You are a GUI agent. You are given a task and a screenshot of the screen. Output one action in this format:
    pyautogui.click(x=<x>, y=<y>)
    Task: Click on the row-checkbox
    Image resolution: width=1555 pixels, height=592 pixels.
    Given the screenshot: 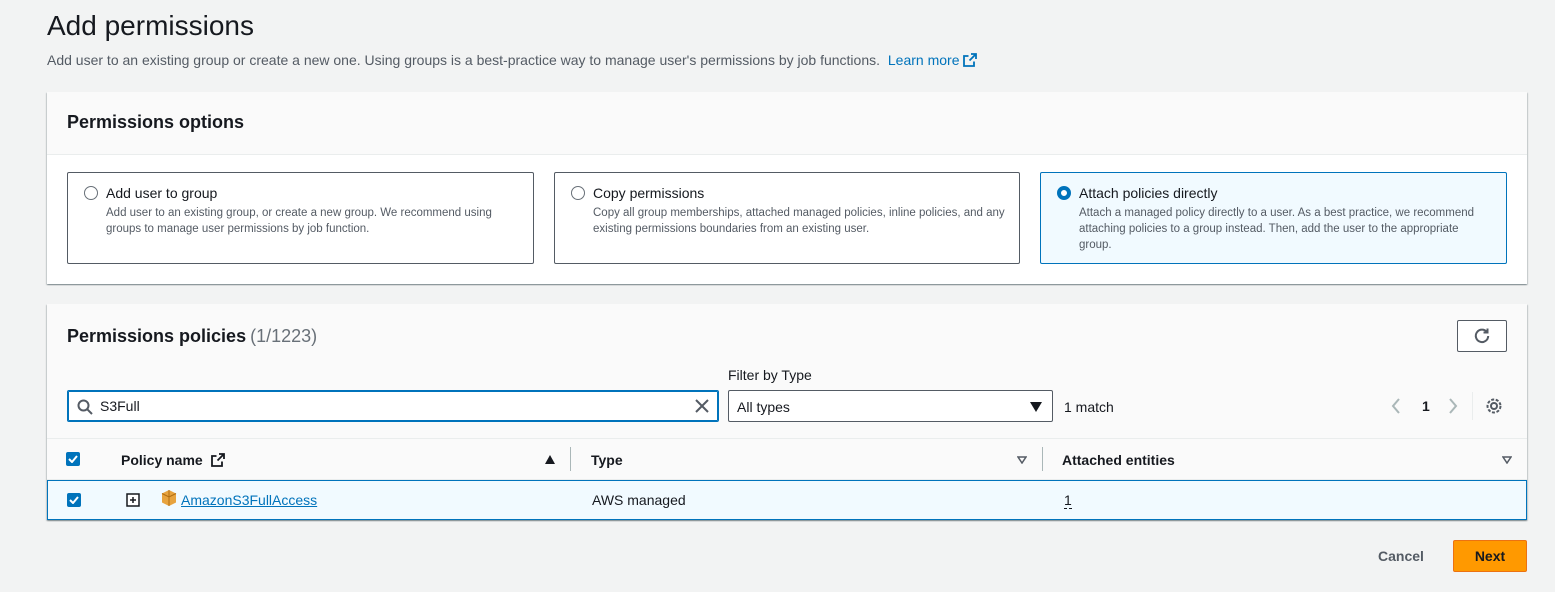 What is the action you would take?
    pyautogui.click(x=74, y=500)
    